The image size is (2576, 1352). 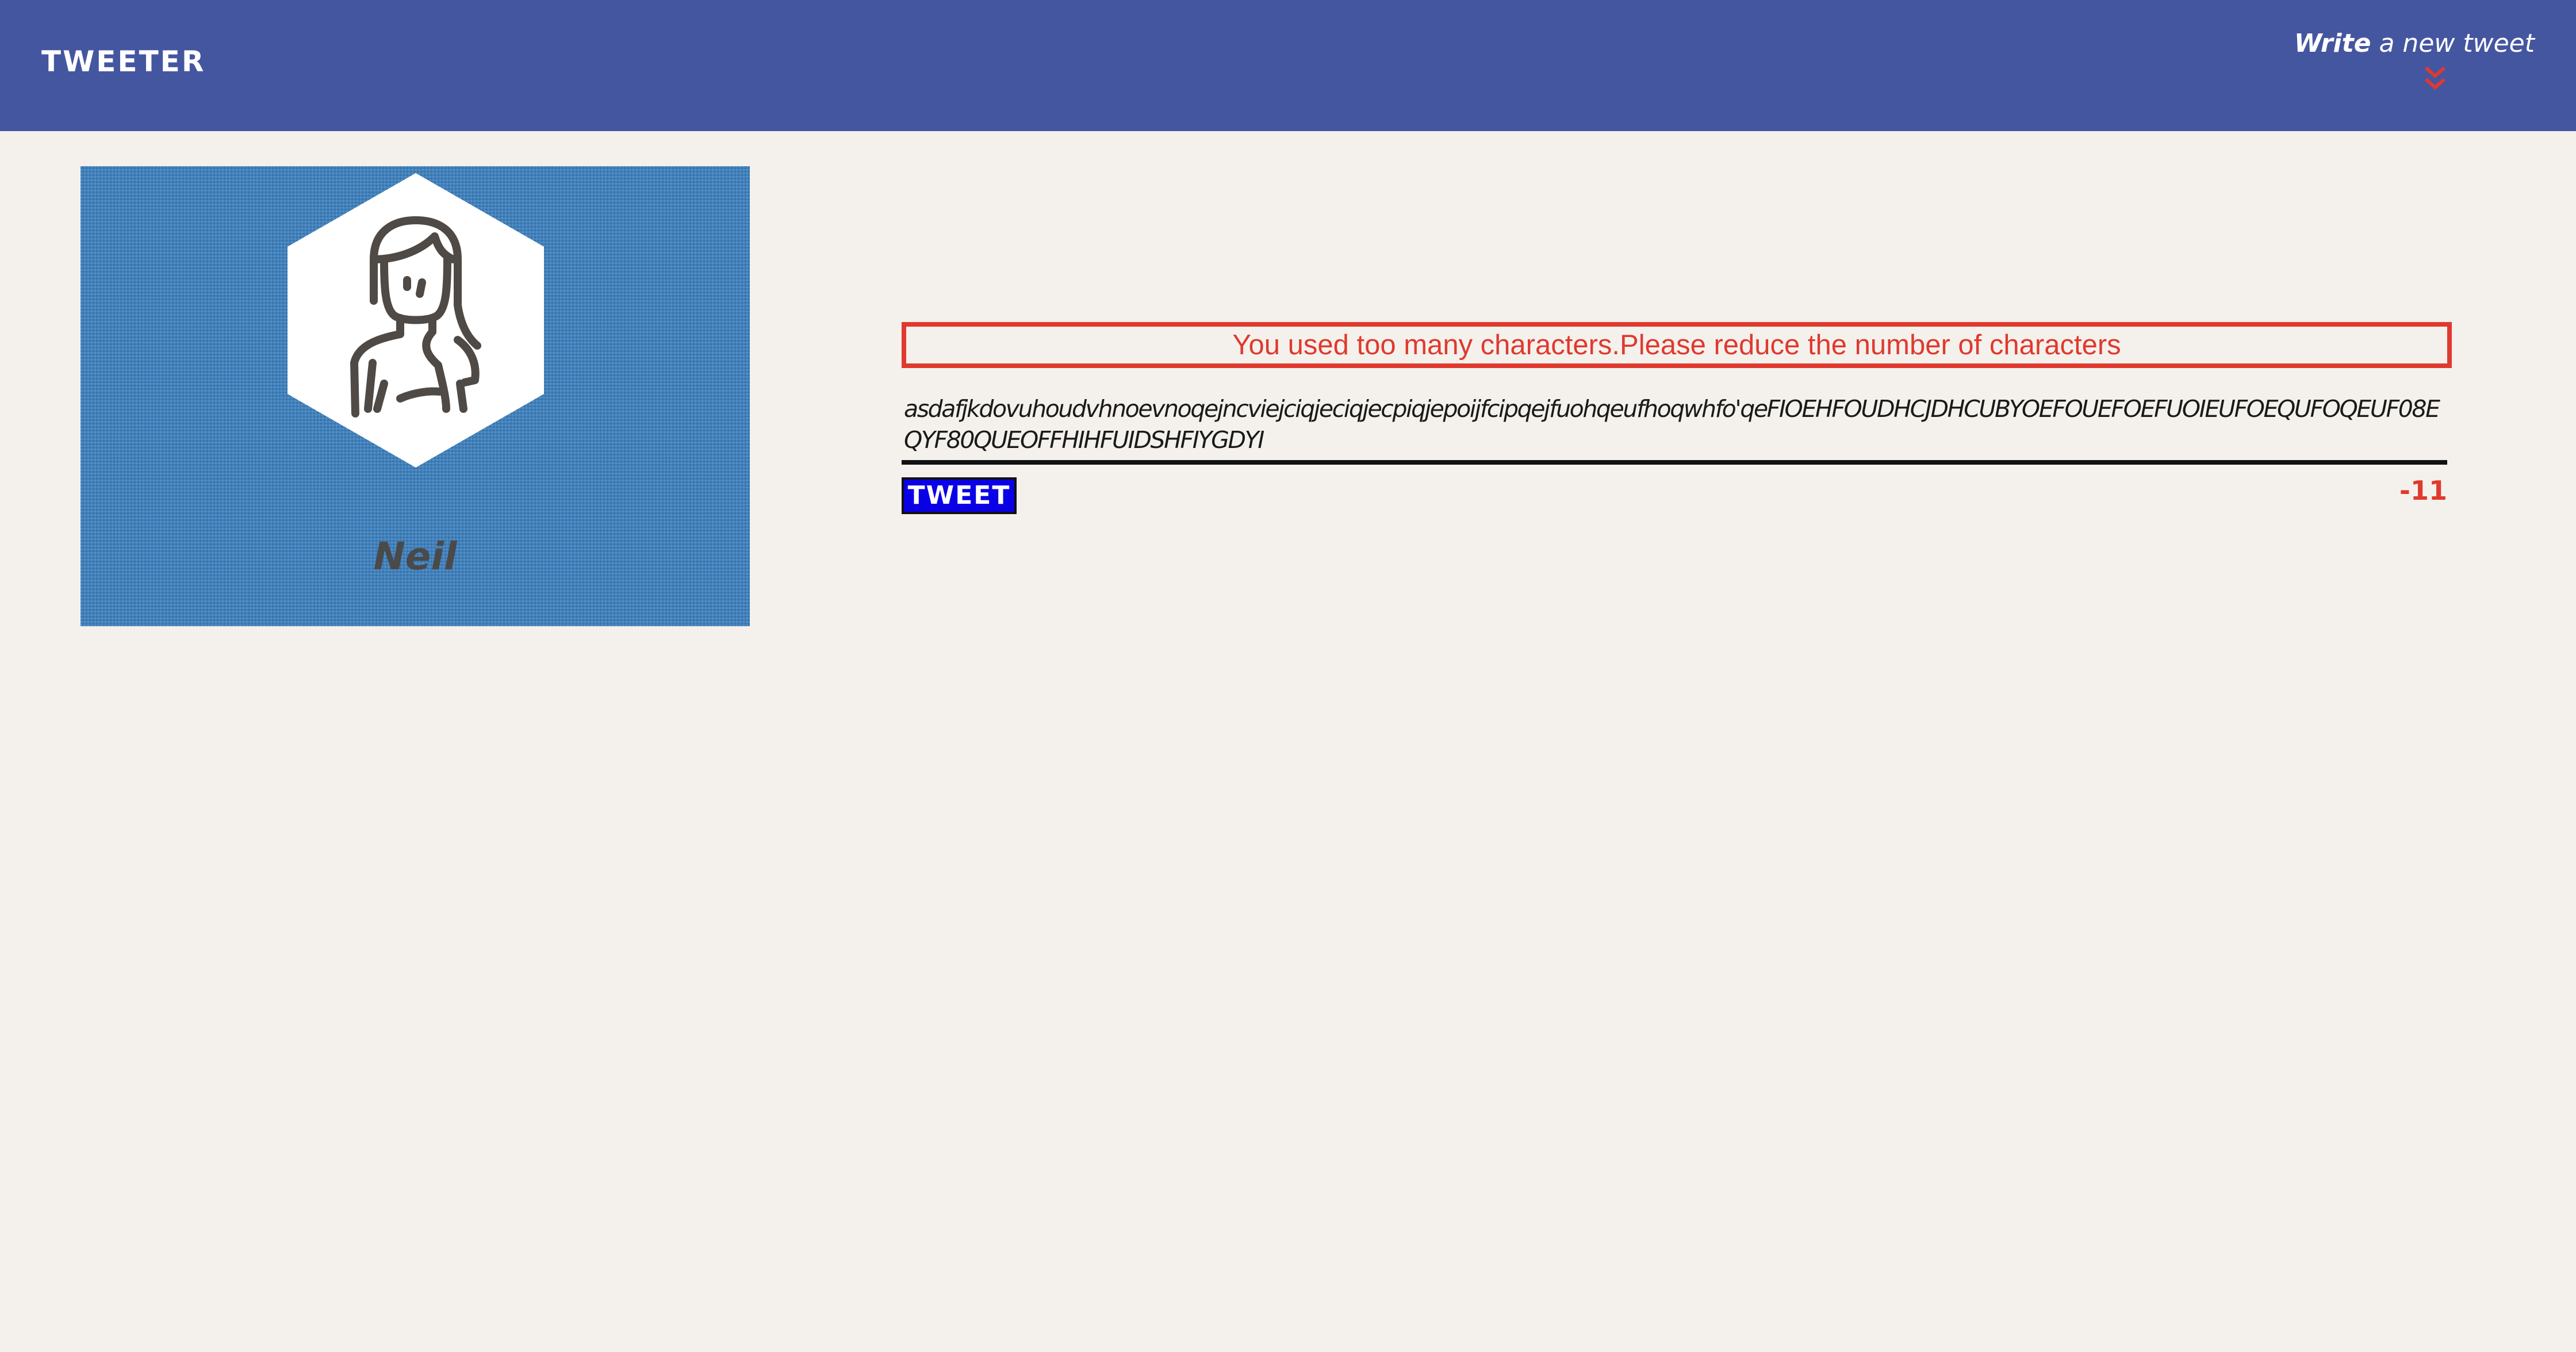 What do you see at coordinates (959, 495) in the screenshot?
I see `tweet-button: TWEET` at bounding box center [959, 495].